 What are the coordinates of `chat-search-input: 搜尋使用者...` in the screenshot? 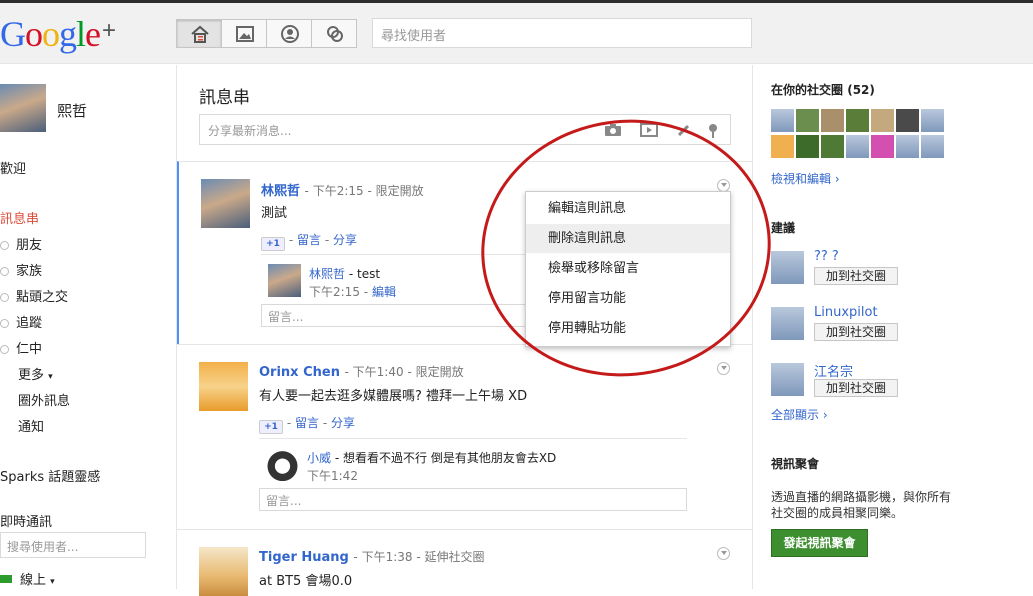 It's located at (73, 545).